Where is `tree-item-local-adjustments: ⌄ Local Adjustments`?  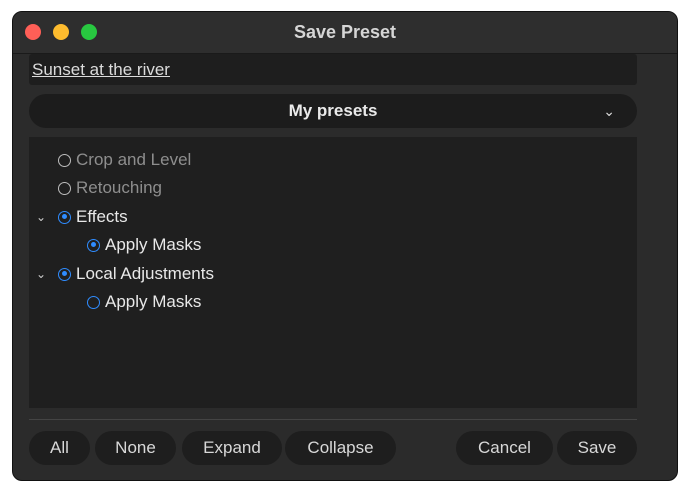 tree-item-local-adjustments: ⌄ Local Adjustments is located at coordinates (125, 274).